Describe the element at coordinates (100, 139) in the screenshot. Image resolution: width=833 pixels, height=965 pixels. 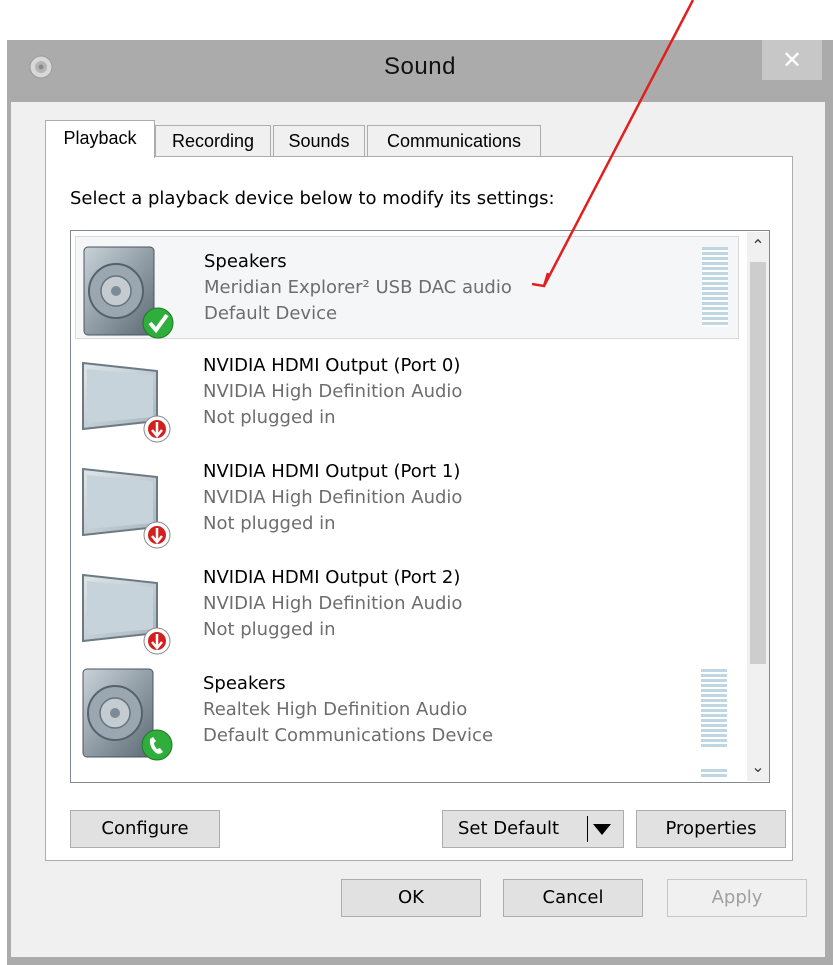
I see `tab-playback: Playback` at that location.